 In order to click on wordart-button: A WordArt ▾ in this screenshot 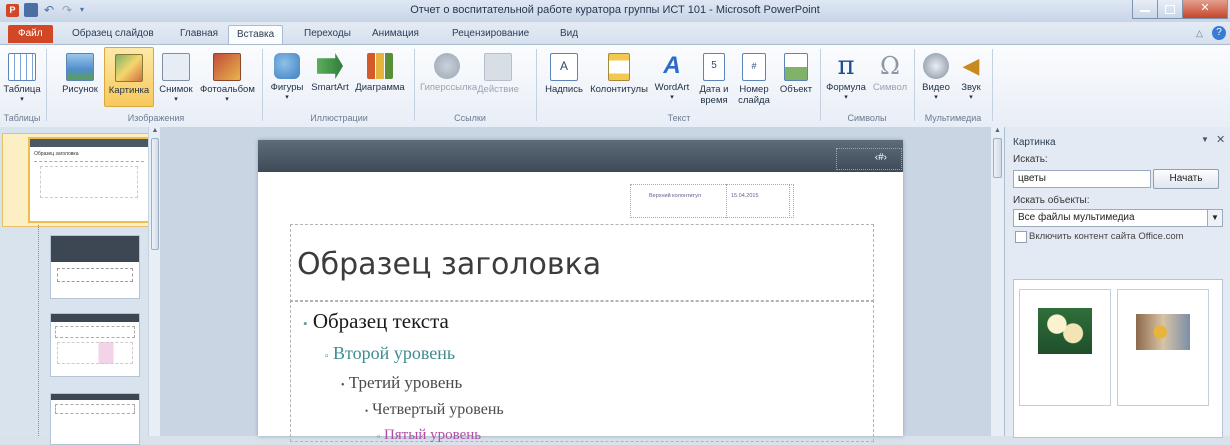, I will do `click(672, 76)`.